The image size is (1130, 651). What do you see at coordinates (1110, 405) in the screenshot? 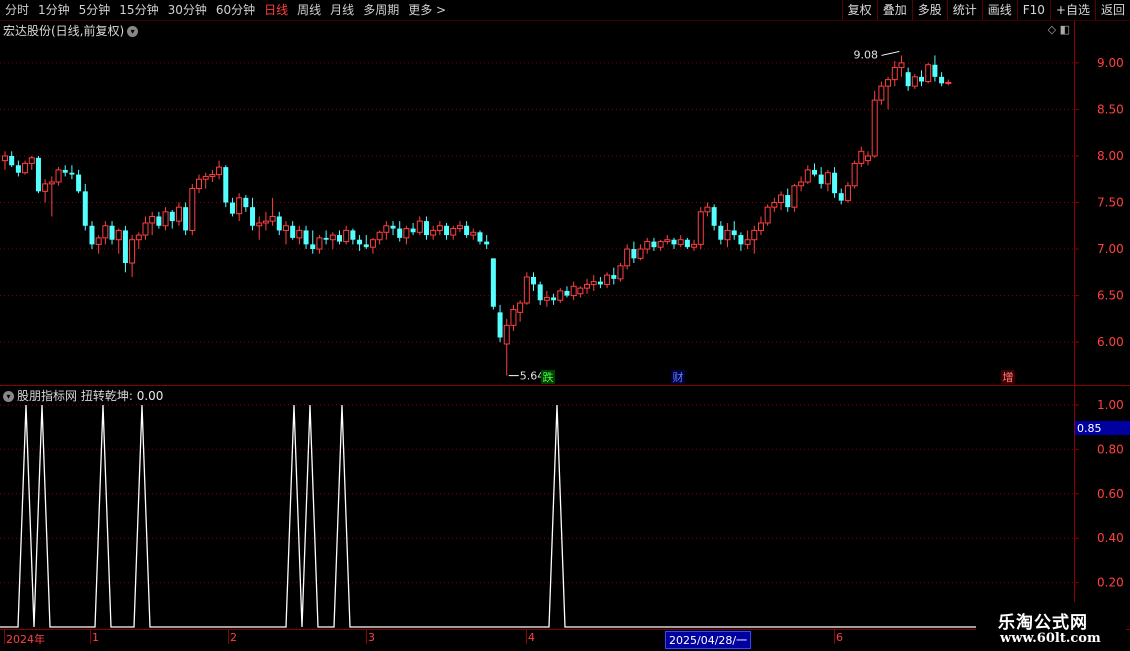
I see `indicator-tick-label: 1.00` at bounding box center [1110, 405].